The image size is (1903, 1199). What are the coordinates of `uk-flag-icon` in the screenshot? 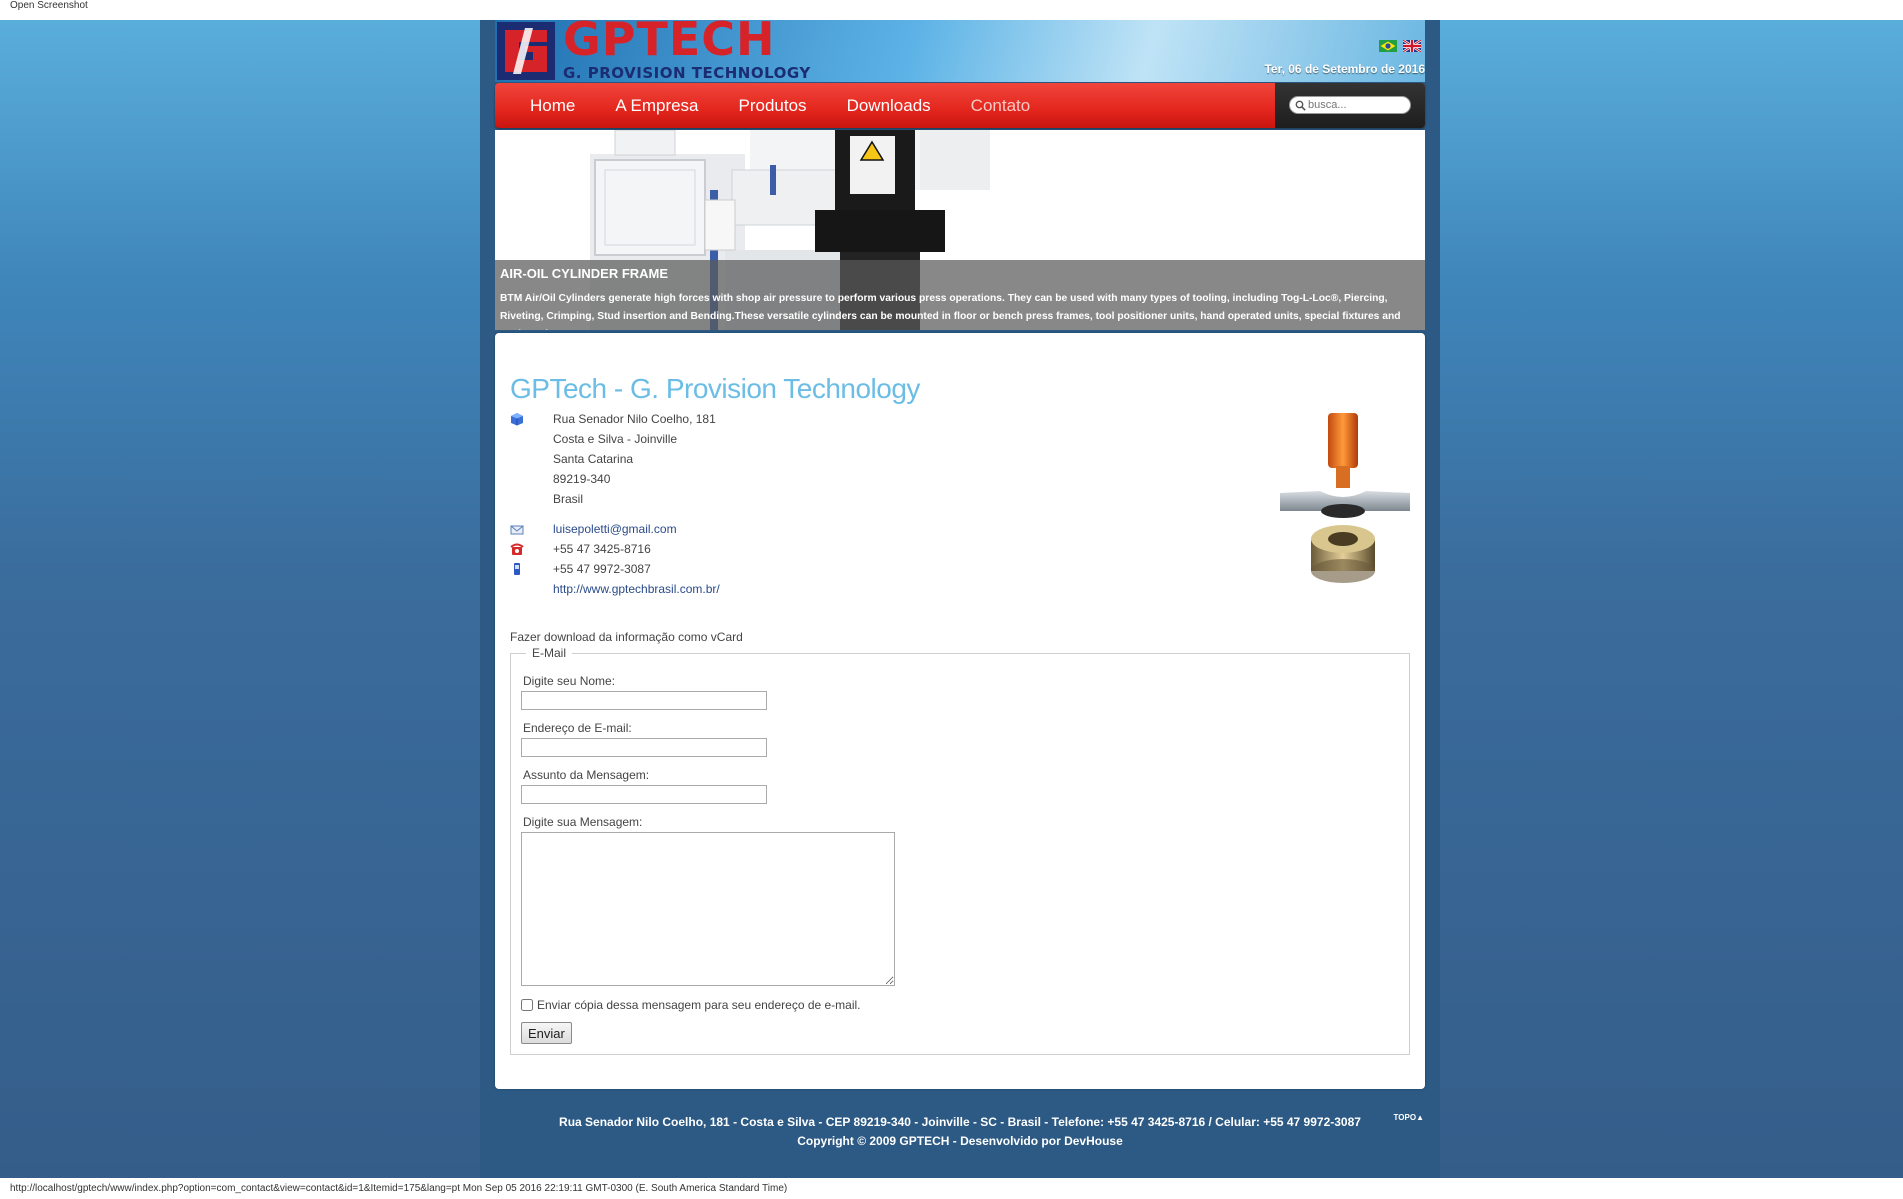 It's located at (1412, 46).